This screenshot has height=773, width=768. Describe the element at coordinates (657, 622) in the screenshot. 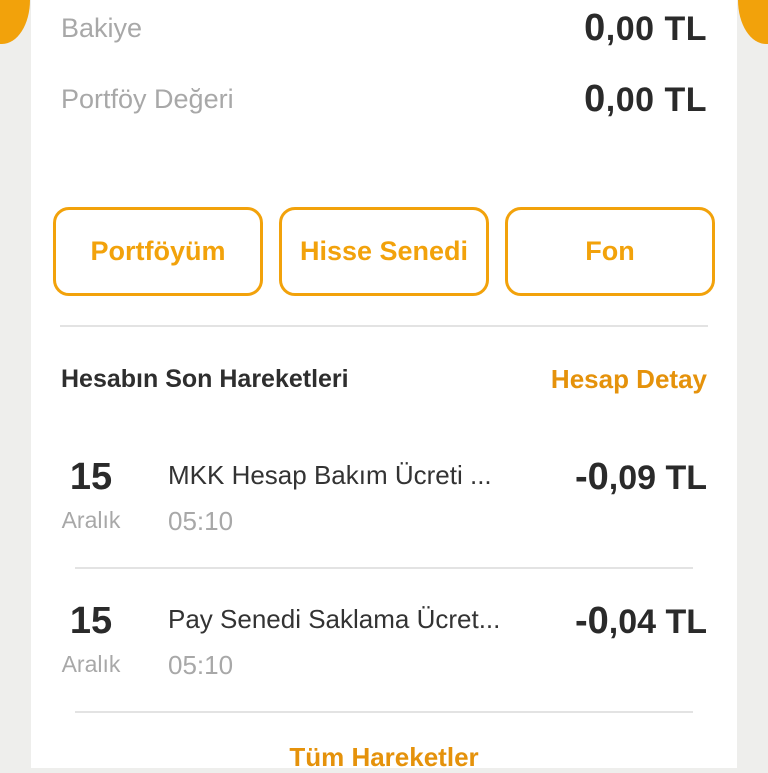

I see `transaction-amount-fraction: ,04 TL` at that location.